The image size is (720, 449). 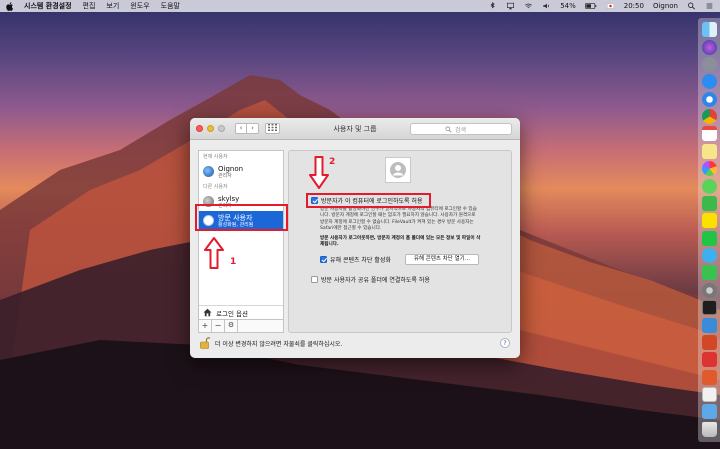 I want to click on user-role: 관리자, so click(x=225, y=175).